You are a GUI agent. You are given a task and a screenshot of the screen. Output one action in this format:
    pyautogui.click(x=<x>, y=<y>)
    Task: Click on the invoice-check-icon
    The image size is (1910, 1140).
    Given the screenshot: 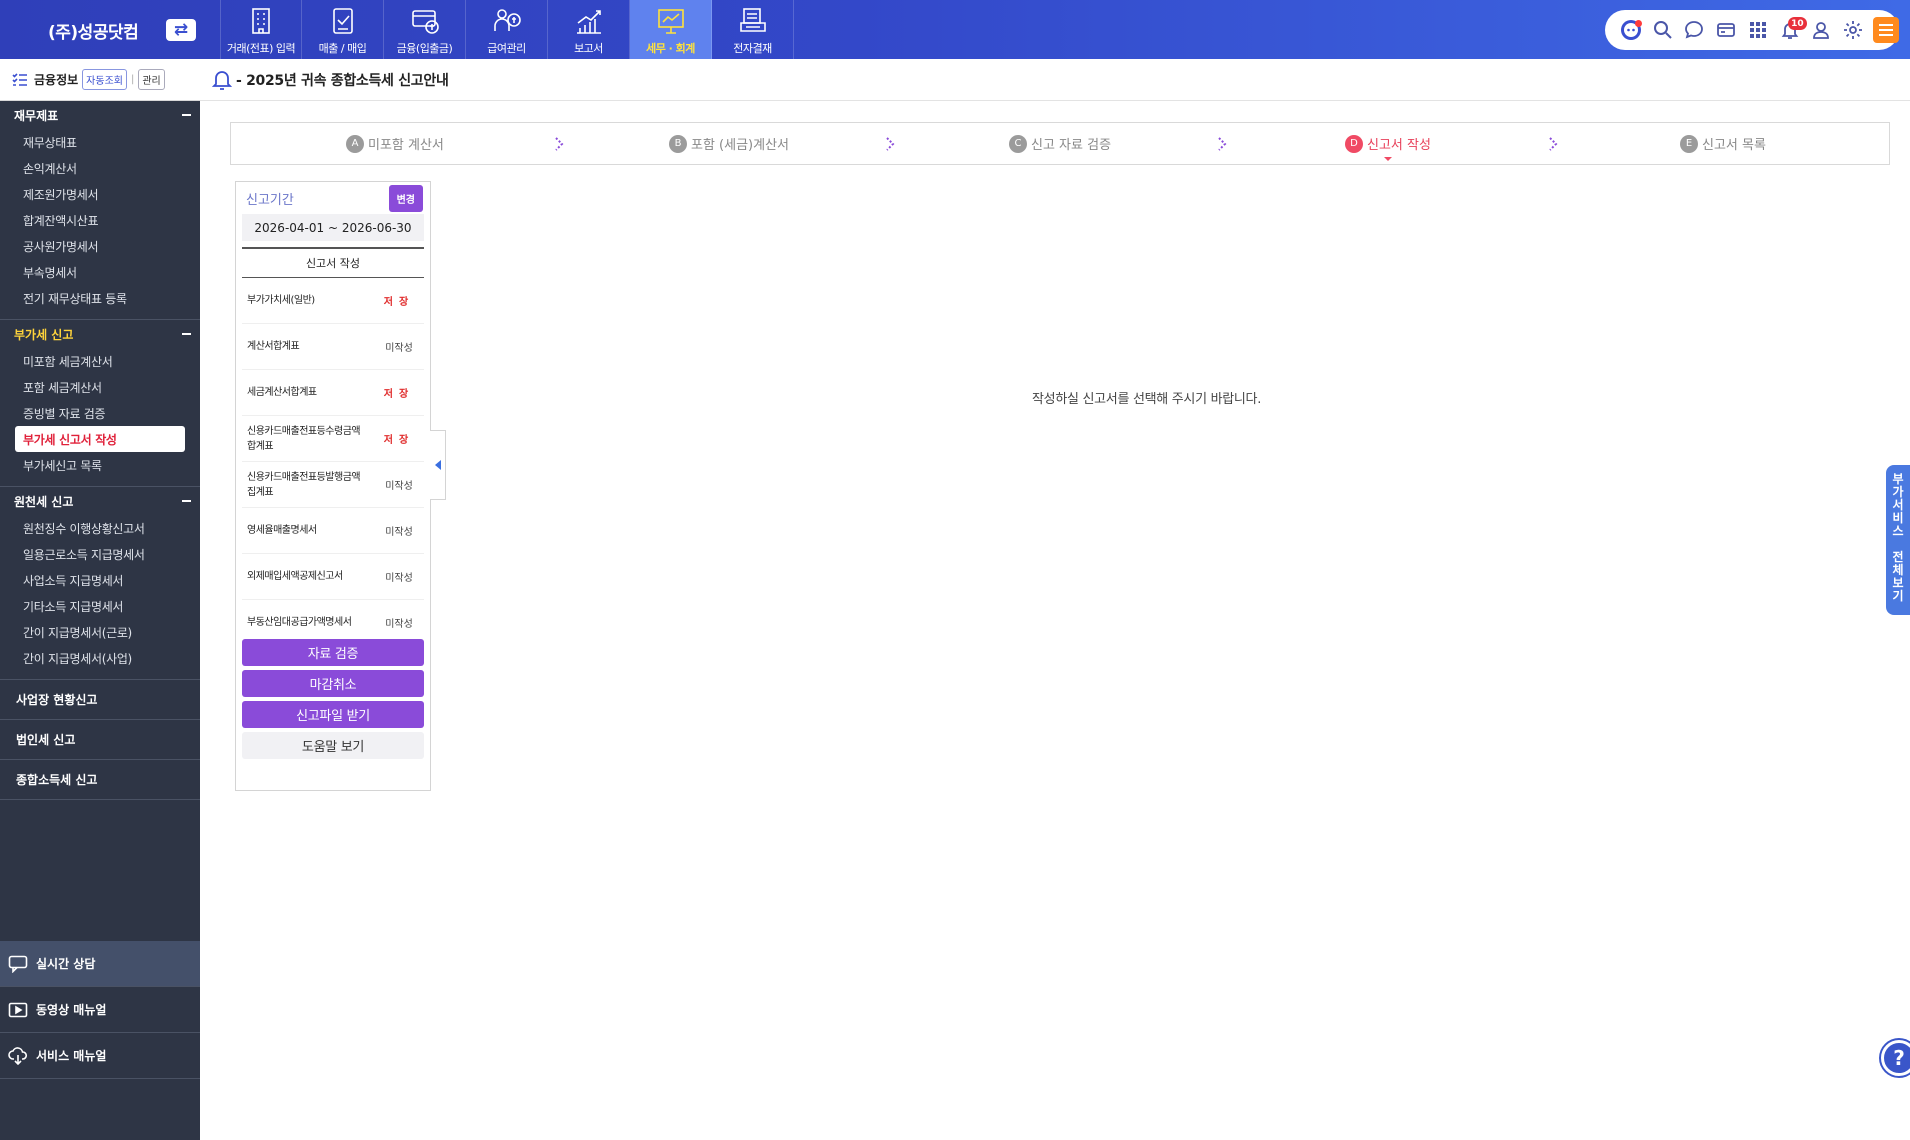 What is the action you would take?
    pyautogui.click(x=343, y=21)
    